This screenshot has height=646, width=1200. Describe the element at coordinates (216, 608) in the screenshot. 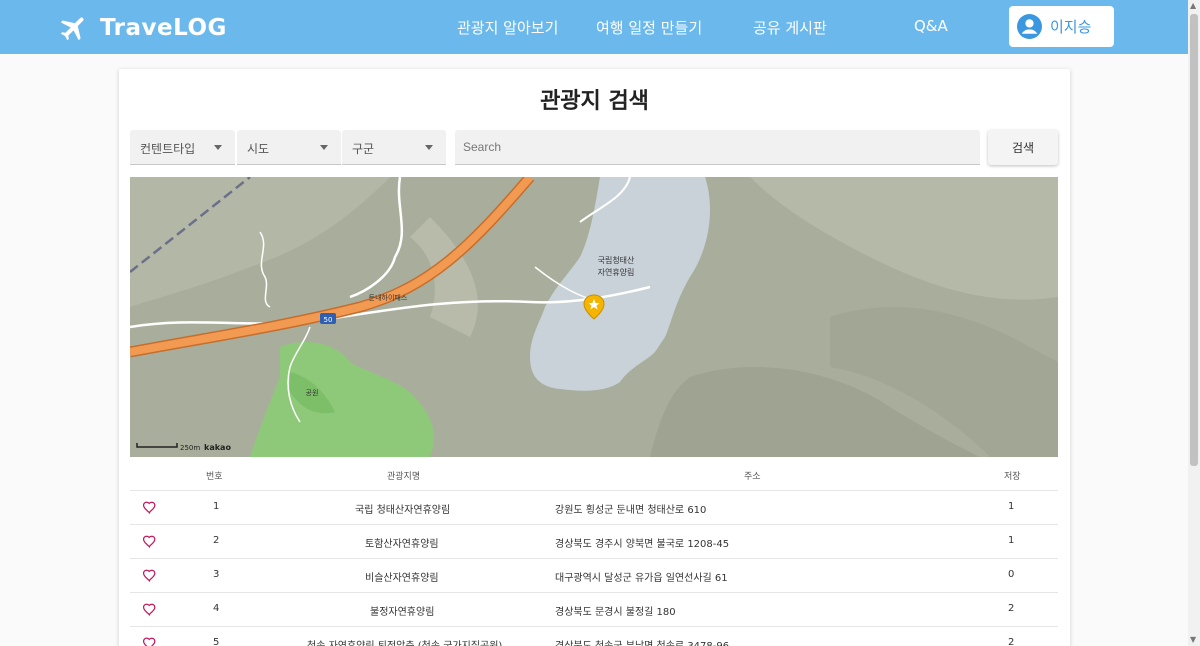

I see `cell-no: 4` at that location.